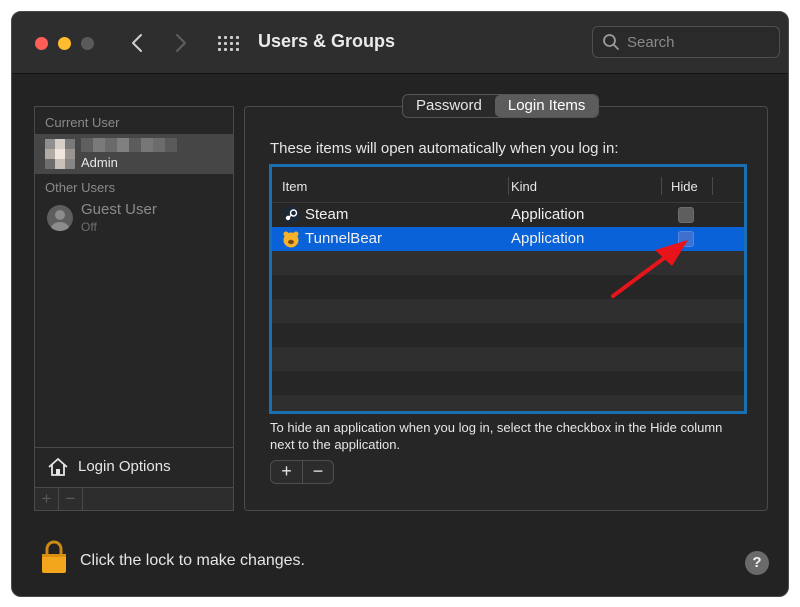  I want to click on other-users-heading: Other Users, so click(80, 187).